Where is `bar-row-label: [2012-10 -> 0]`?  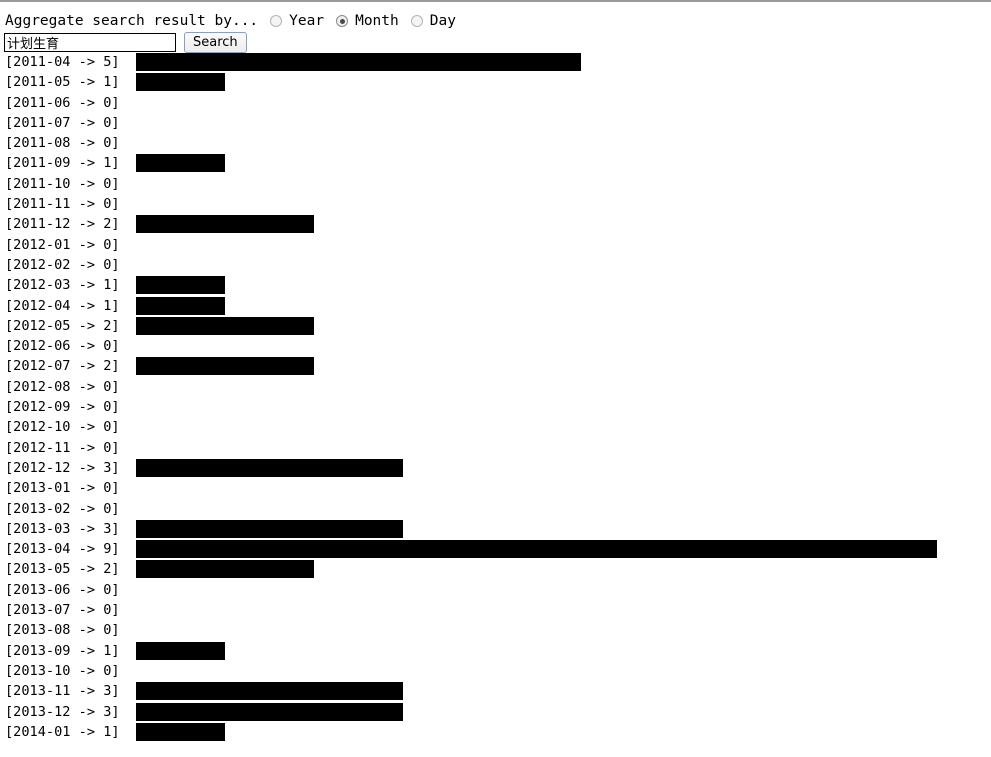
bar-row-label: [2012-10 -> 0] is located at coordinates (62, 427).